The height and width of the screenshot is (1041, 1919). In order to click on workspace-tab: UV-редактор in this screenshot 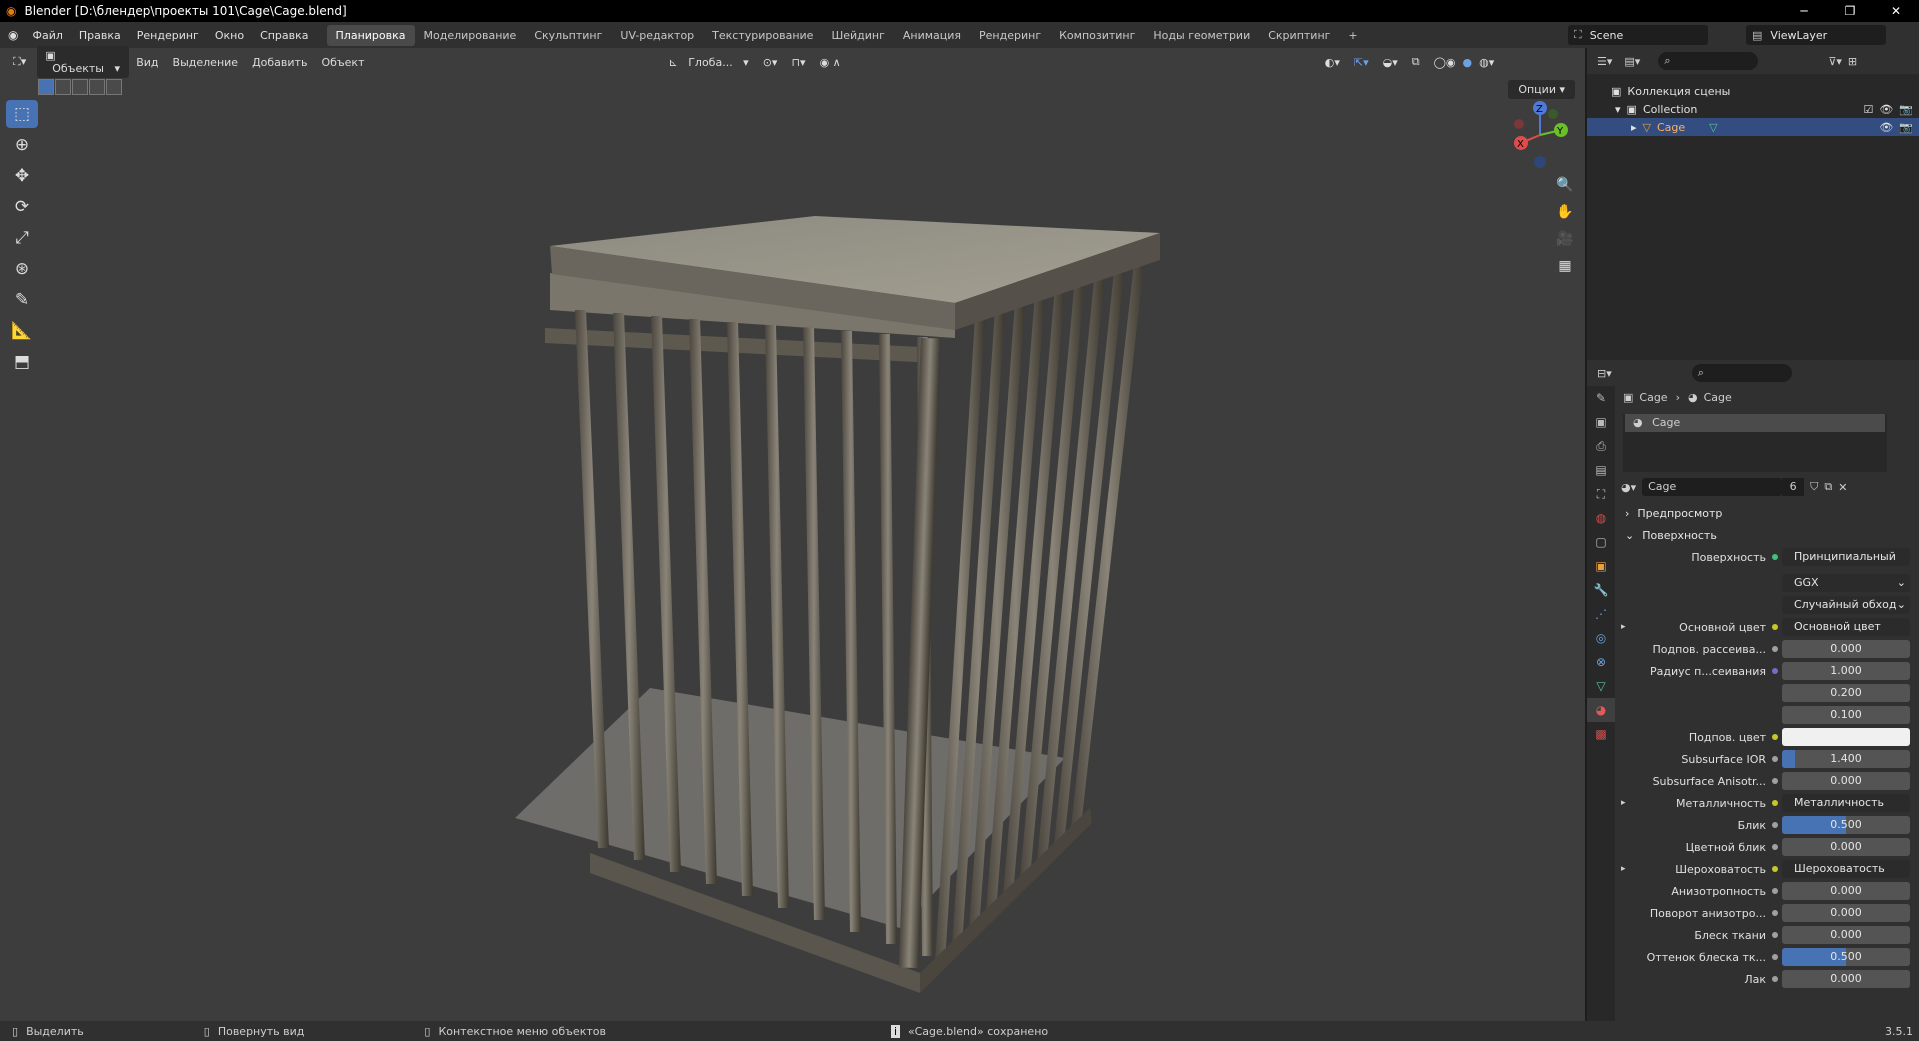, I will do `click(657, 35)`.